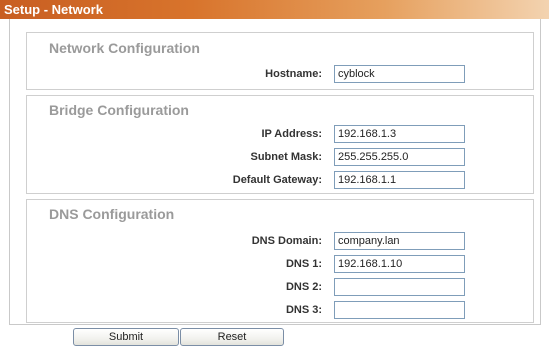 The width and height of the screenshot is (549, 347). What do you see at coordinates (399, 74) in the screenshot?
I see `hostname-input` at bounding box center [399, 74].